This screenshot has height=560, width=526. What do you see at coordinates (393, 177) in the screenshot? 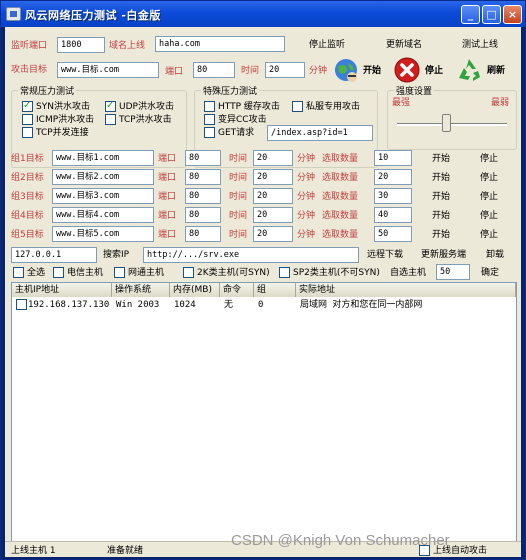
I see `group-qty-input: 20` at bounding box center [393, 177].